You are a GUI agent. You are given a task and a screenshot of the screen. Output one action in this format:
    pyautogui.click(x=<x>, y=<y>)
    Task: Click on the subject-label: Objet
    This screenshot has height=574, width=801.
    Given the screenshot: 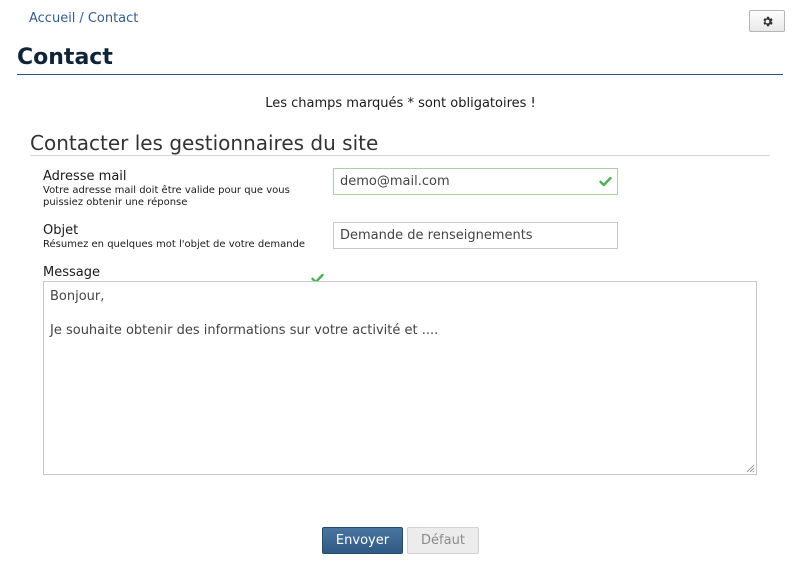 What is the action you would take?
    pyautogui.click(x=61, y=230)
    